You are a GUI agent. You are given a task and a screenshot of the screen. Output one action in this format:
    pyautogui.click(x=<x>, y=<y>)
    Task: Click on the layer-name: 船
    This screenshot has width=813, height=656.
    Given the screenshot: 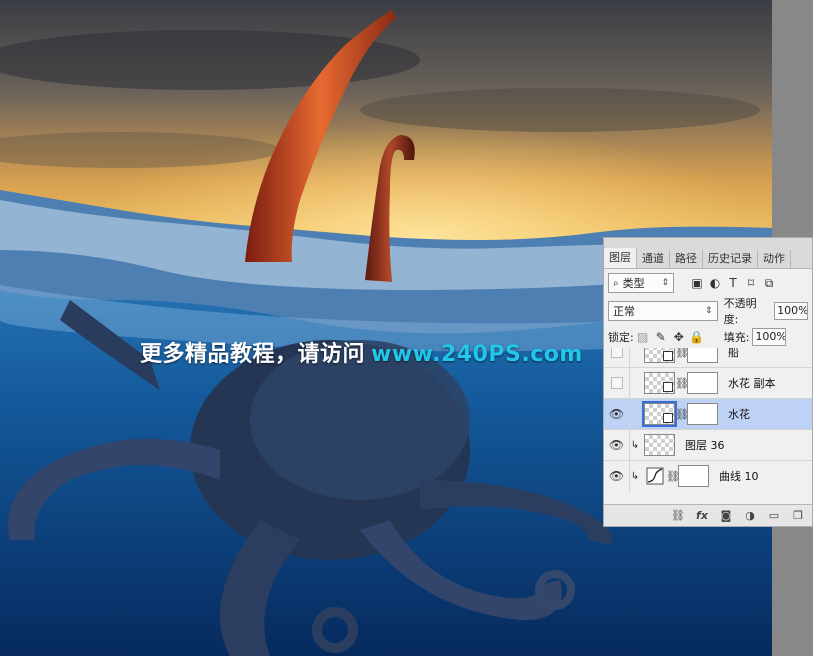 What is the action you would take?
    pyautogui.click(x=733, y=353)
    